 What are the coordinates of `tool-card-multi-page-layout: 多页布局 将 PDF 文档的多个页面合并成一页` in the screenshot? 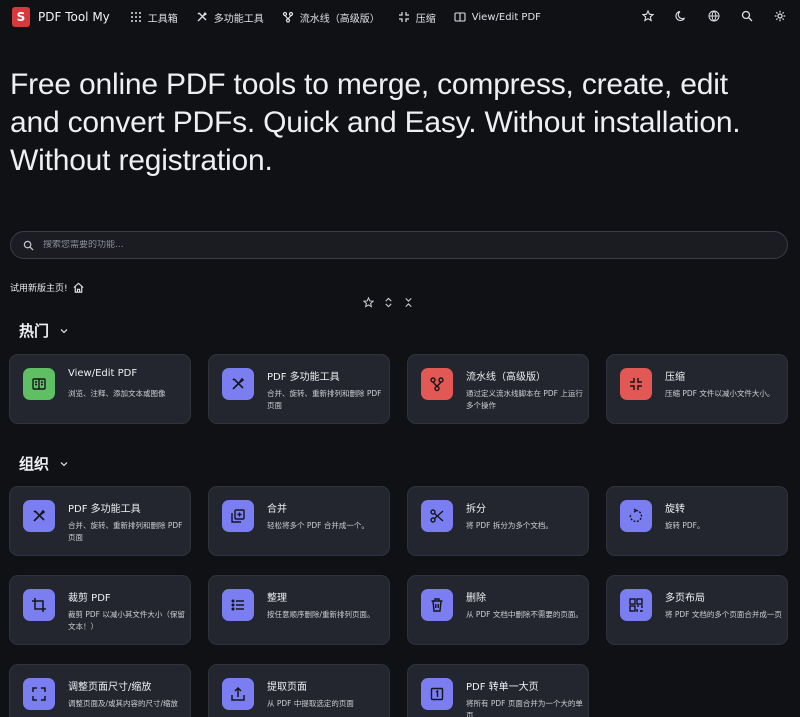 It's located at (697, 610).